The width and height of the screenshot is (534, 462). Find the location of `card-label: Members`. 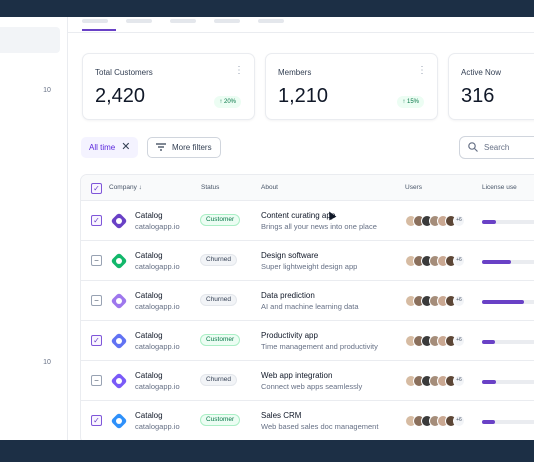

card-label: Members is located at coordinates (295, 72).